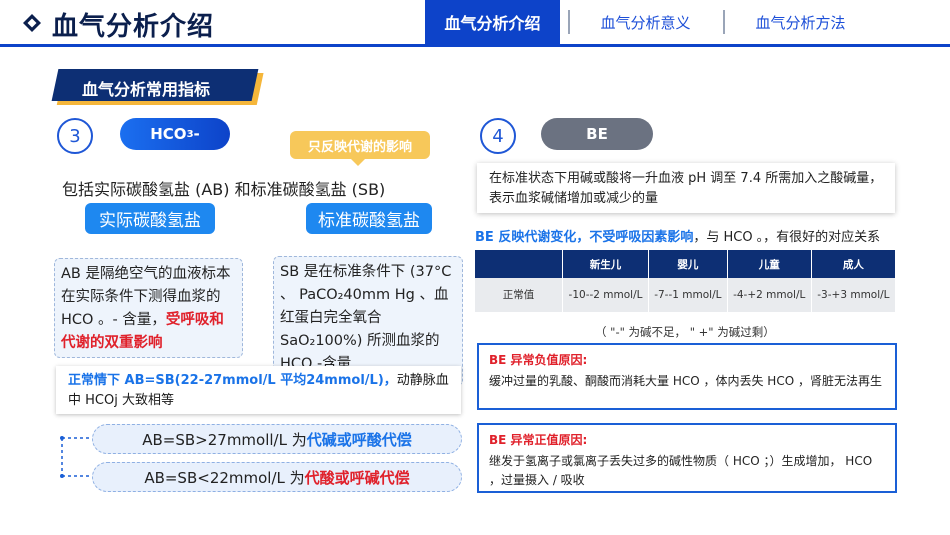  I want to click on table-header: 婴儿, so click(688, 264).